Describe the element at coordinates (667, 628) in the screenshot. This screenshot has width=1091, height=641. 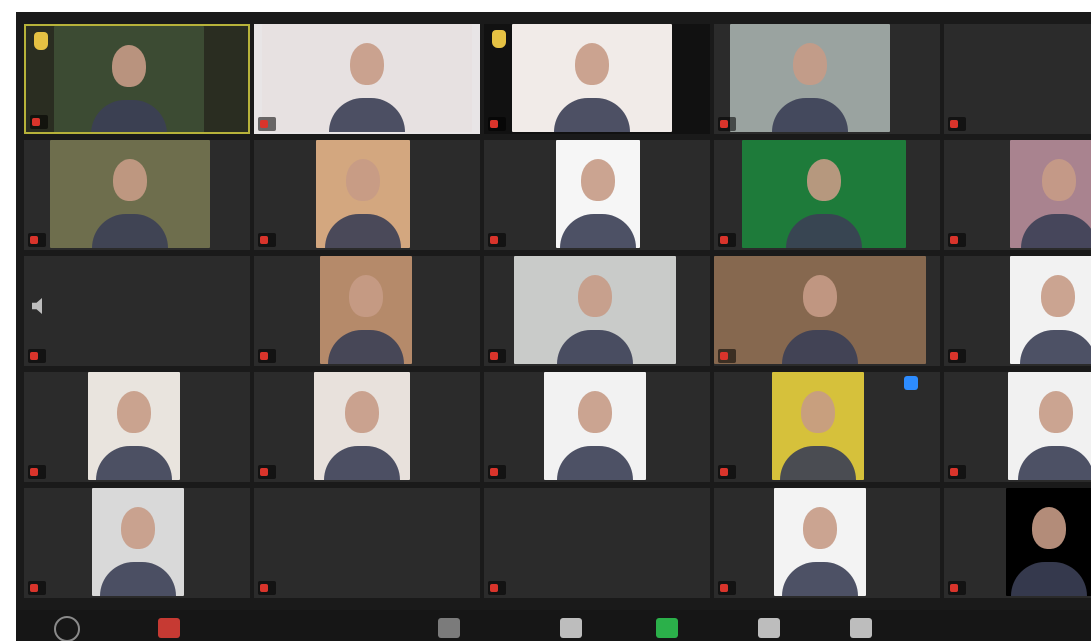
I see `share-screen-icon` at that location.